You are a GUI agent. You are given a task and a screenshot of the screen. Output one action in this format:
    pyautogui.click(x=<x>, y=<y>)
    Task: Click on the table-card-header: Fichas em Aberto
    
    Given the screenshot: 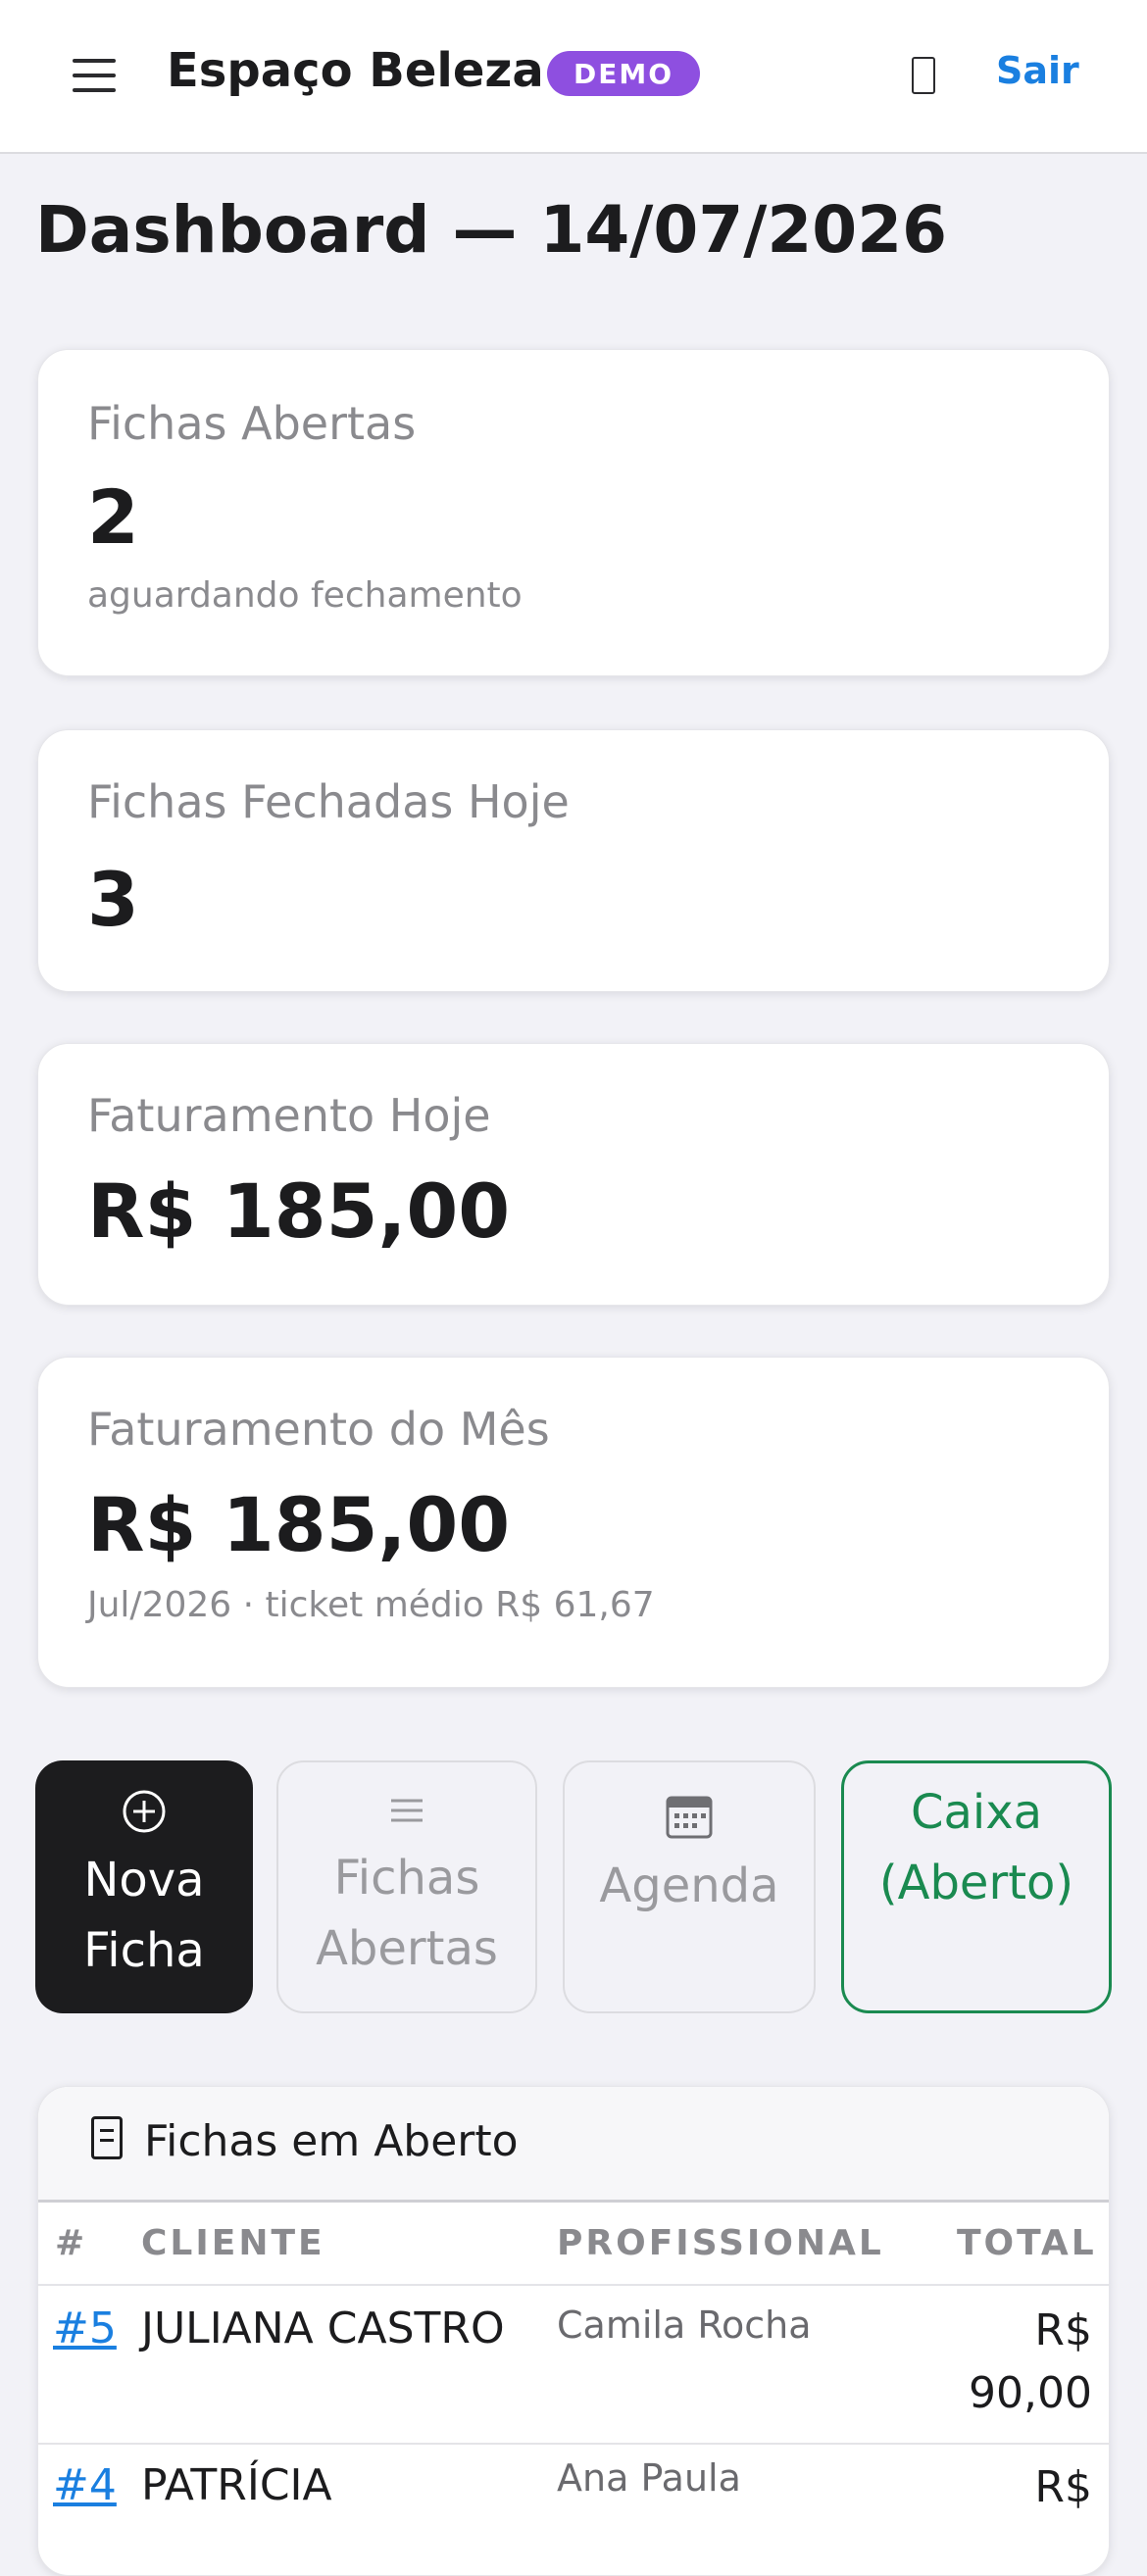 What is the action you would take?
    pyautogui.click(x=573, y=2145)
    